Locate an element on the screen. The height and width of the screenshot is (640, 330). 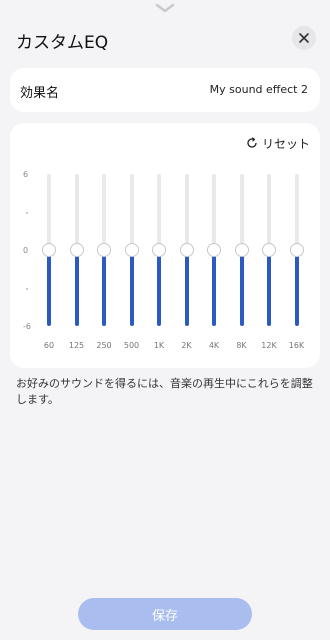
eq-frequency-label: 125 is located at coordinates (76, 345).